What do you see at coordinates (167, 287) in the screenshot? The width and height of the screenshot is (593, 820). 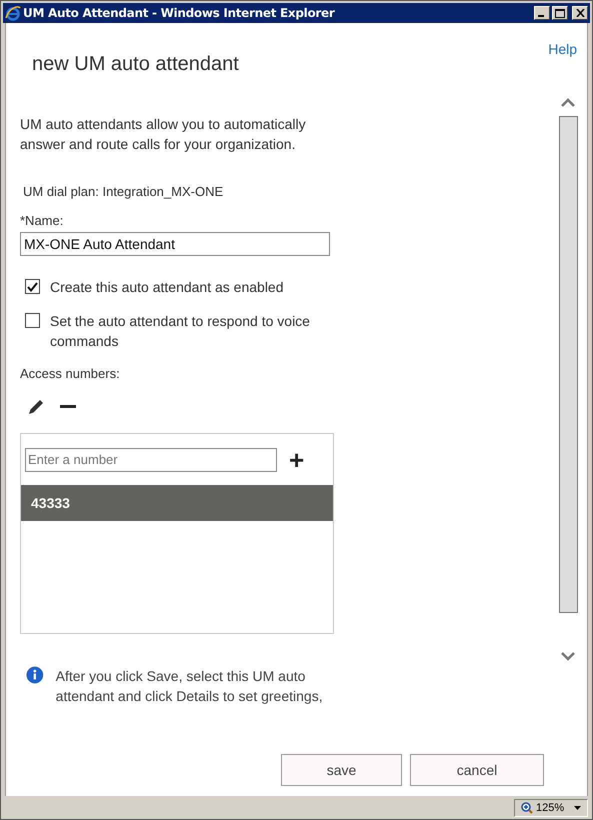 I see `checkbox-label: Create this auto attendant as enabled` at bounding box center [167, 287].